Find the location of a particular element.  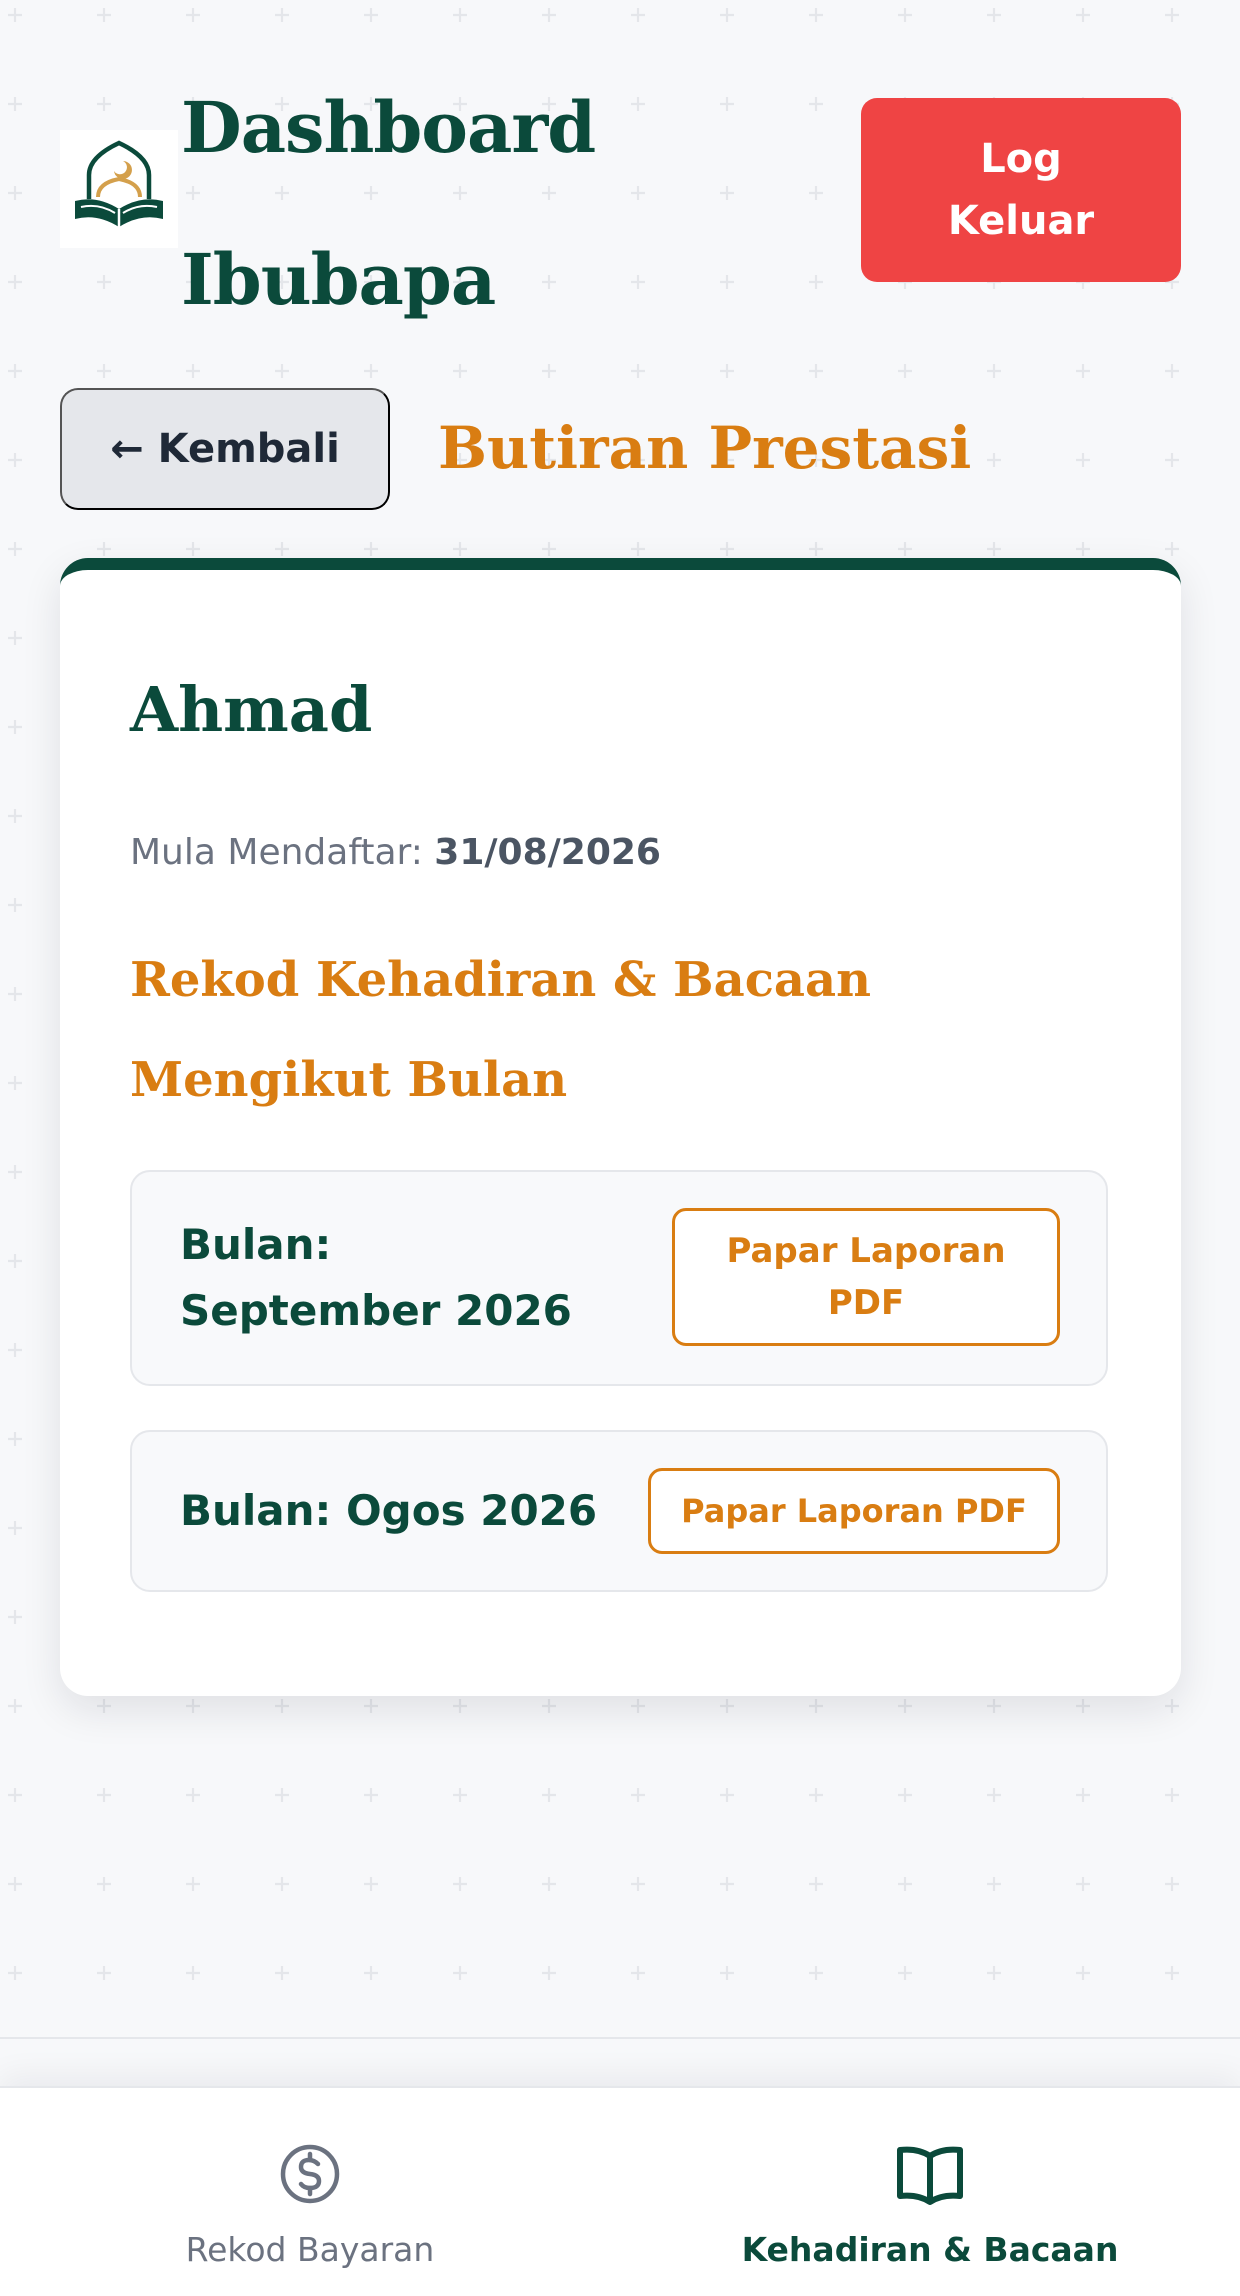

nav-label: Kehadiran & Bacaan is located at coordinates (930, 2249).